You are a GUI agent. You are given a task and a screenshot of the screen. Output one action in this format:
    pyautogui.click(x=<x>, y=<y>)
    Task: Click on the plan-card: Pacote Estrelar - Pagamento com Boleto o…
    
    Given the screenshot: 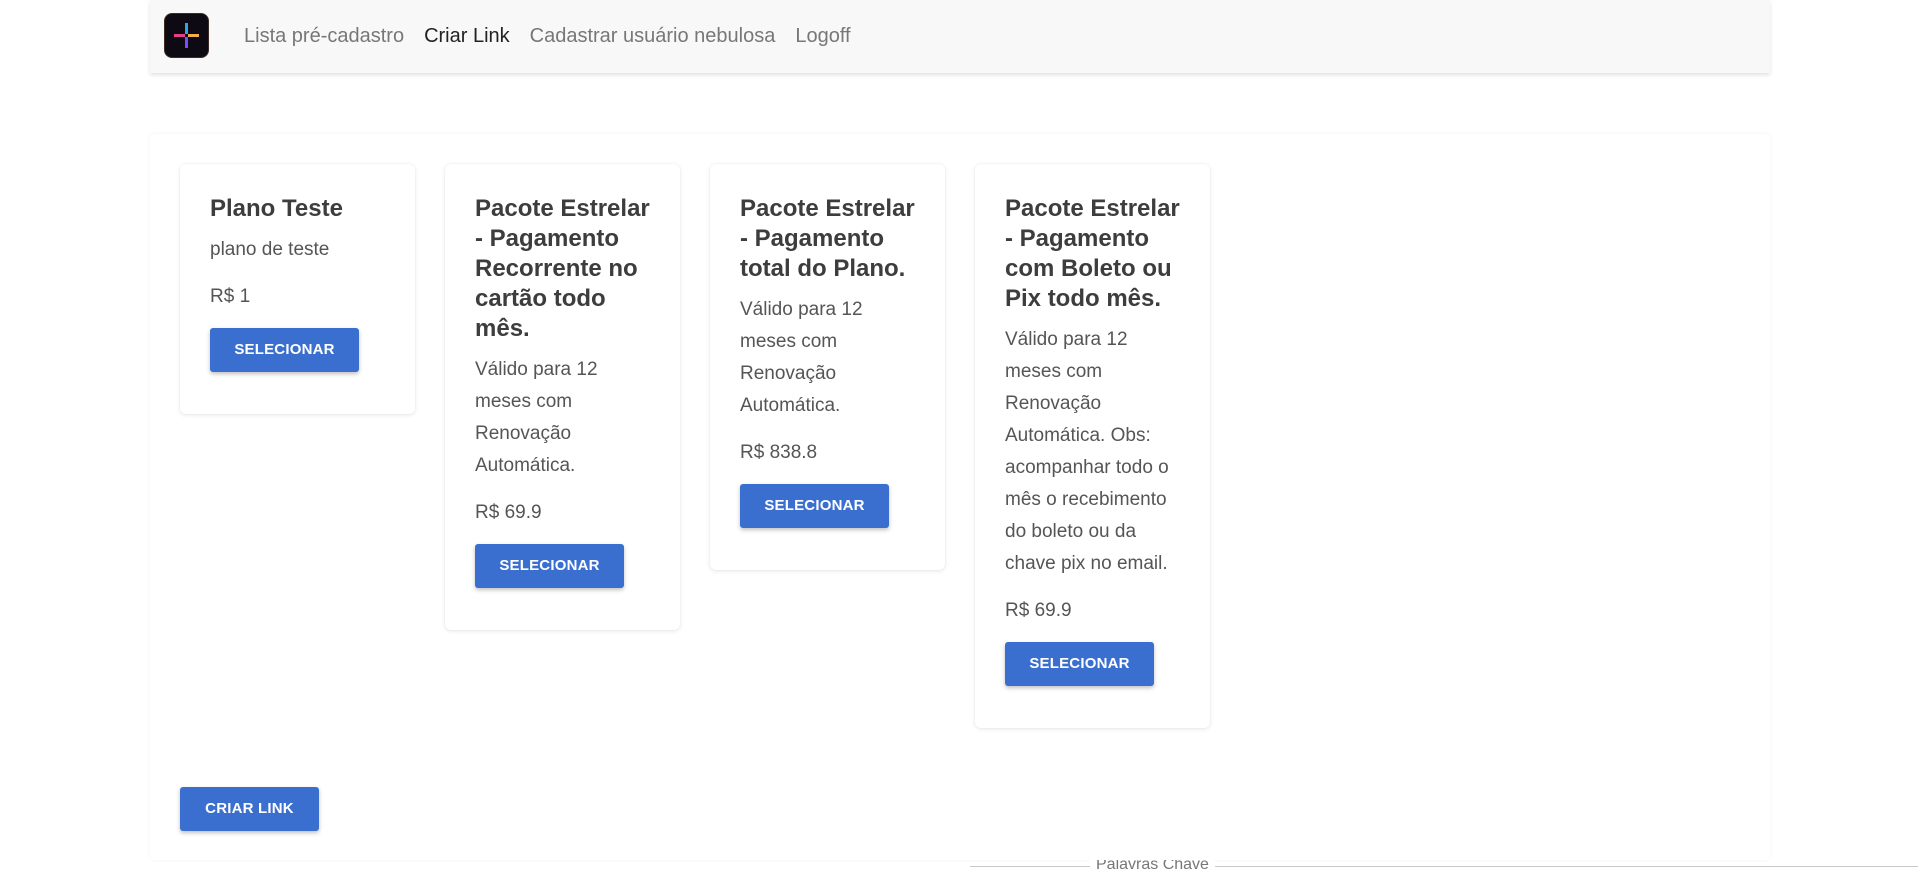 What is the action you would take?
    pyautogui.click(x=1092, y=446)
    